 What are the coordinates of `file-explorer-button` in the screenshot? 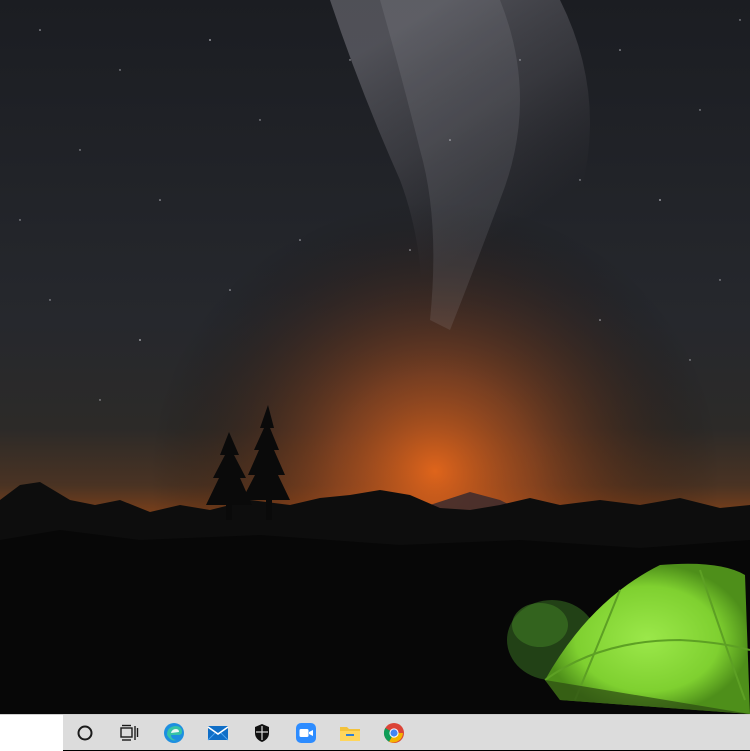 It's located at (350, 732).